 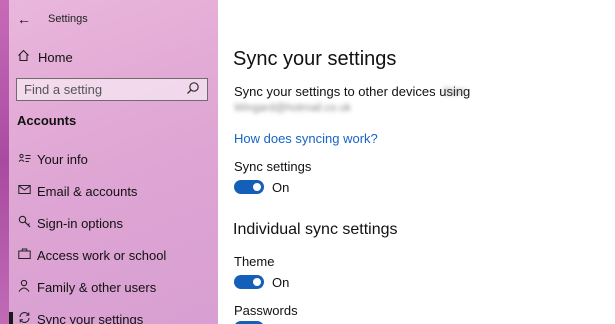 I want to click on sidebar-item-your-info: Your info, so click(x=114, y=159).